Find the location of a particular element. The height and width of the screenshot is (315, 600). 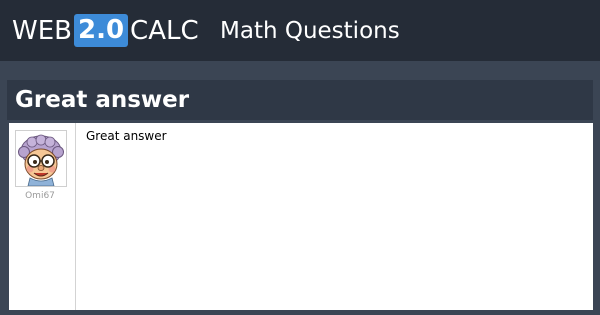

user-column: Omi67 is located at coordinates (42, 216).